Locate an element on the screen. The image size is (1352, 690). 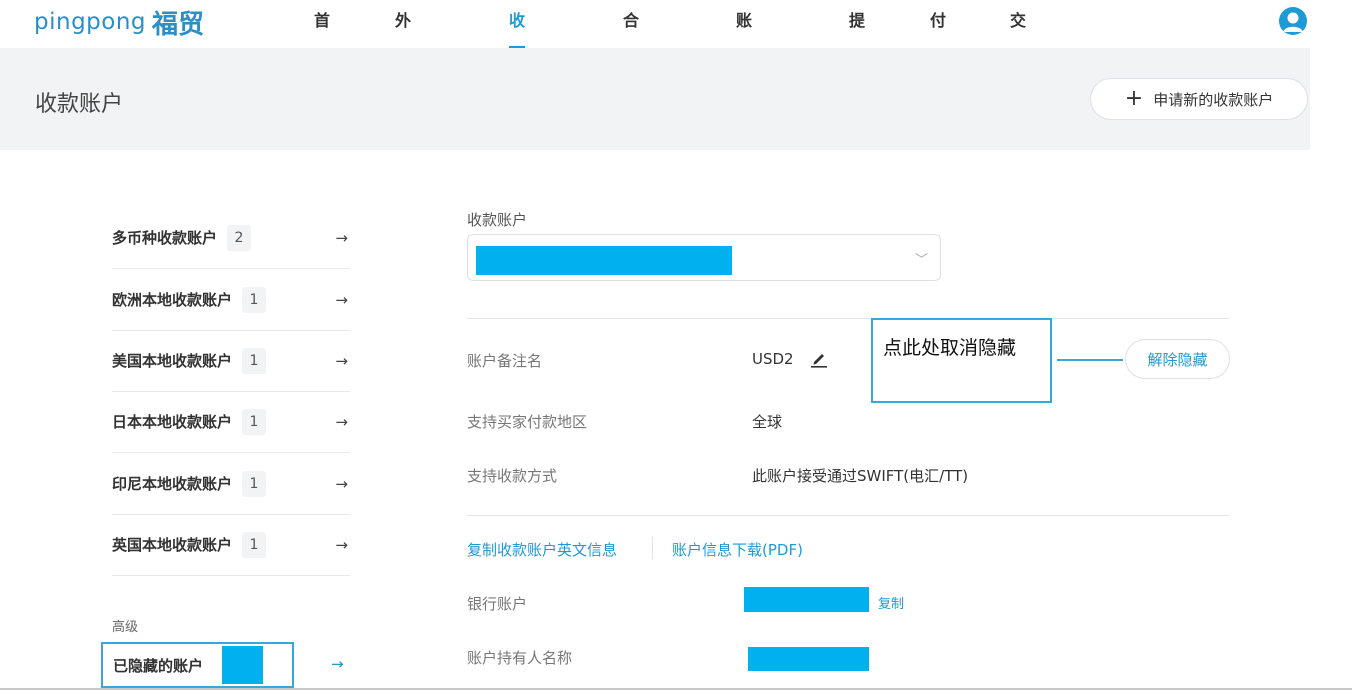
sidebar-item-label: 欧洲本地收款账户 is located at coordinates (172, 300).